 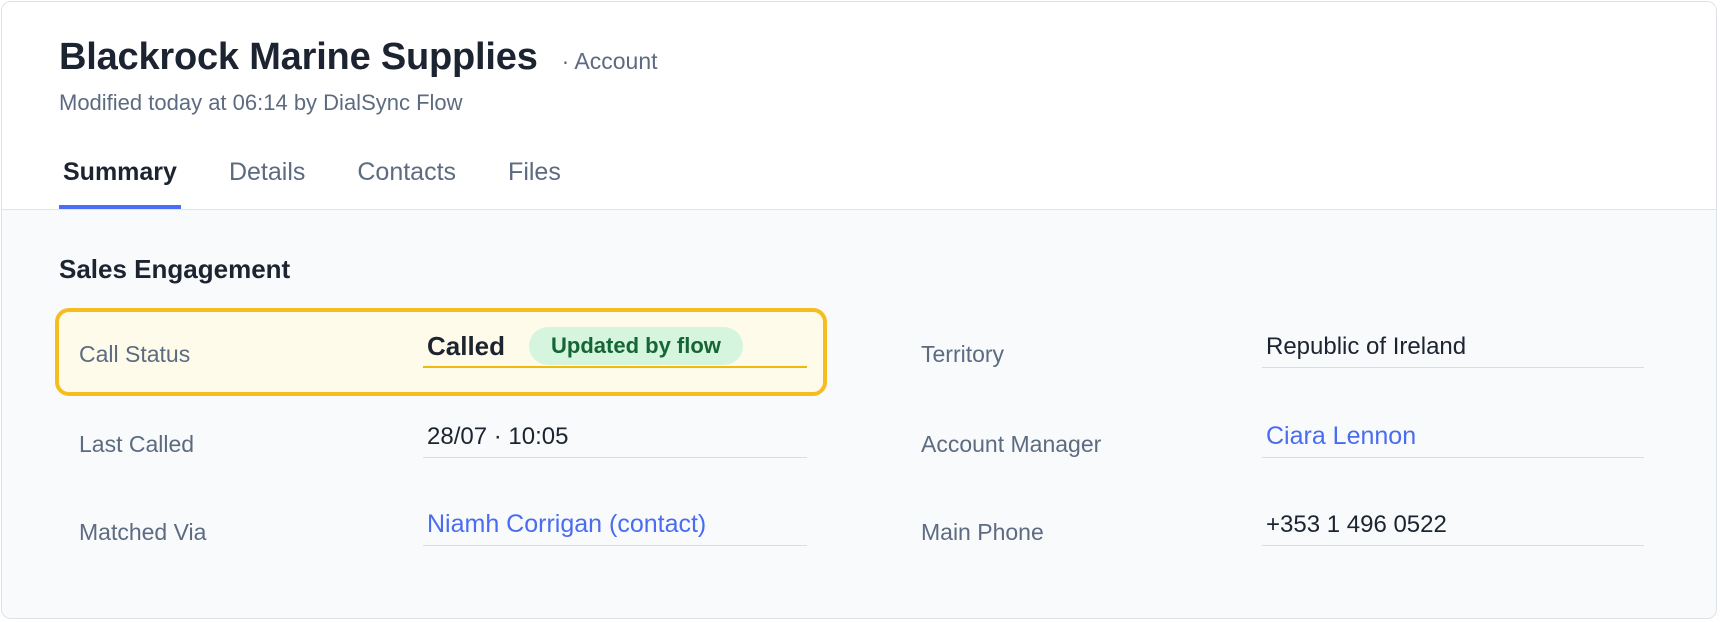 What do you see at coordinates (137, 444) in the screenshot?
I see `field-label: Last Called` at bounding box center [137, 444].